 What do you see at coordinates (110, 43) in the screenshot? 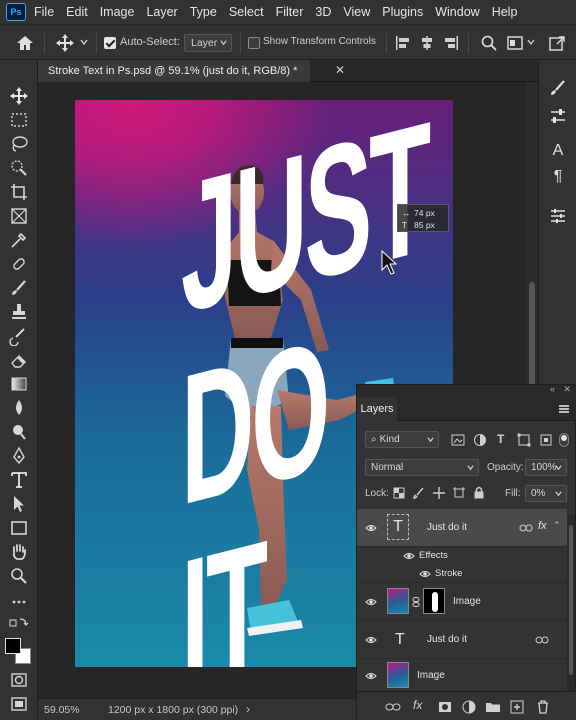
I see `auto-select-checkbox` at bounding box center [110, 43].